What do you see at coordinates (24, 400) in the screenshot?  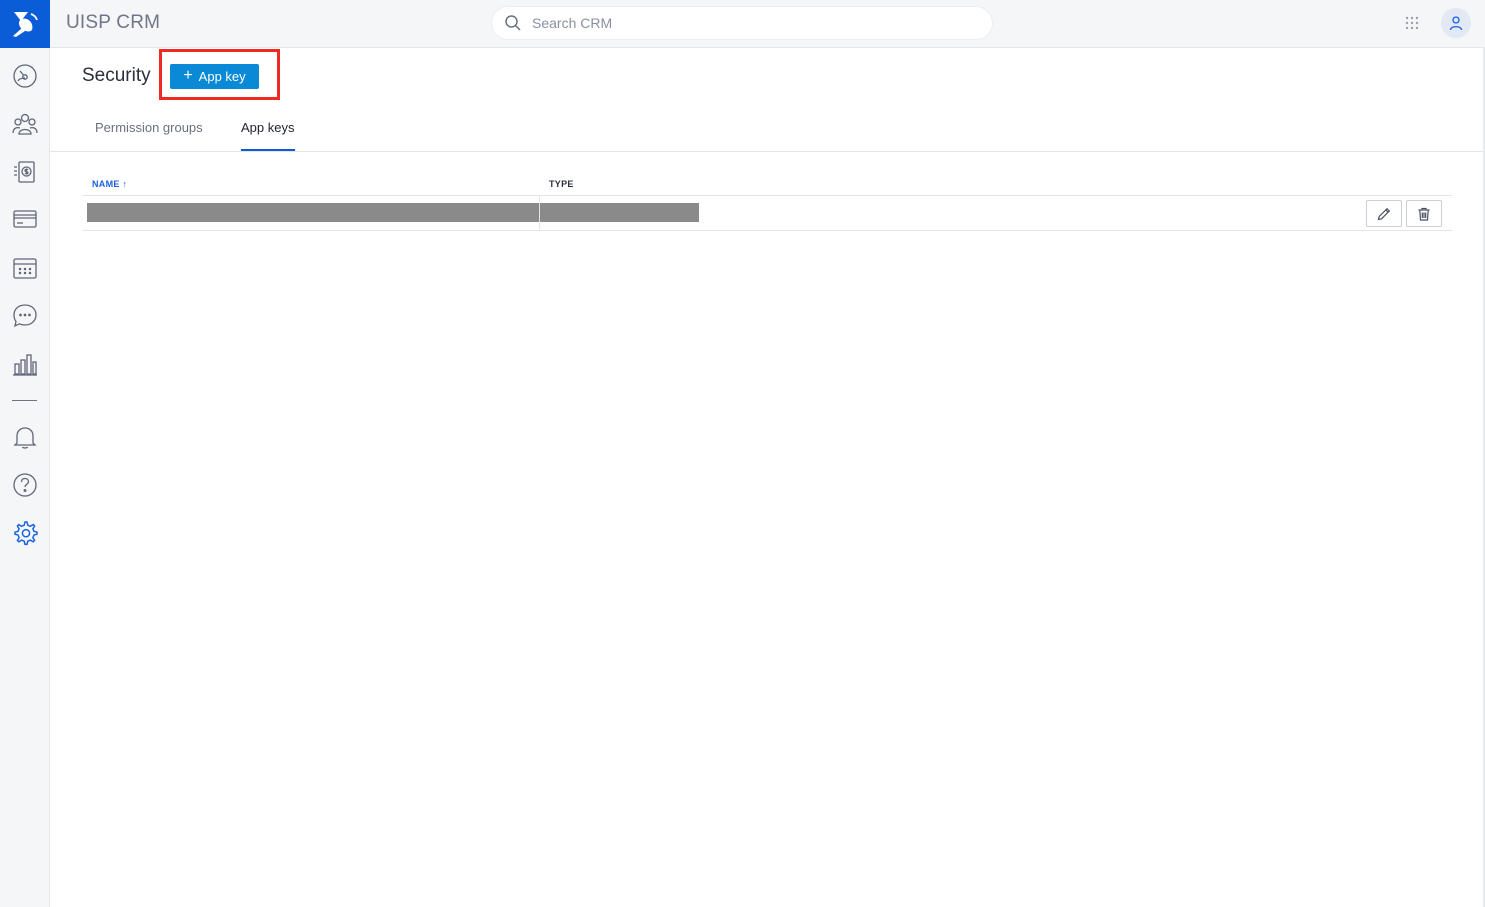 I see `sidebar-divider` at bounding box center [24, 400].